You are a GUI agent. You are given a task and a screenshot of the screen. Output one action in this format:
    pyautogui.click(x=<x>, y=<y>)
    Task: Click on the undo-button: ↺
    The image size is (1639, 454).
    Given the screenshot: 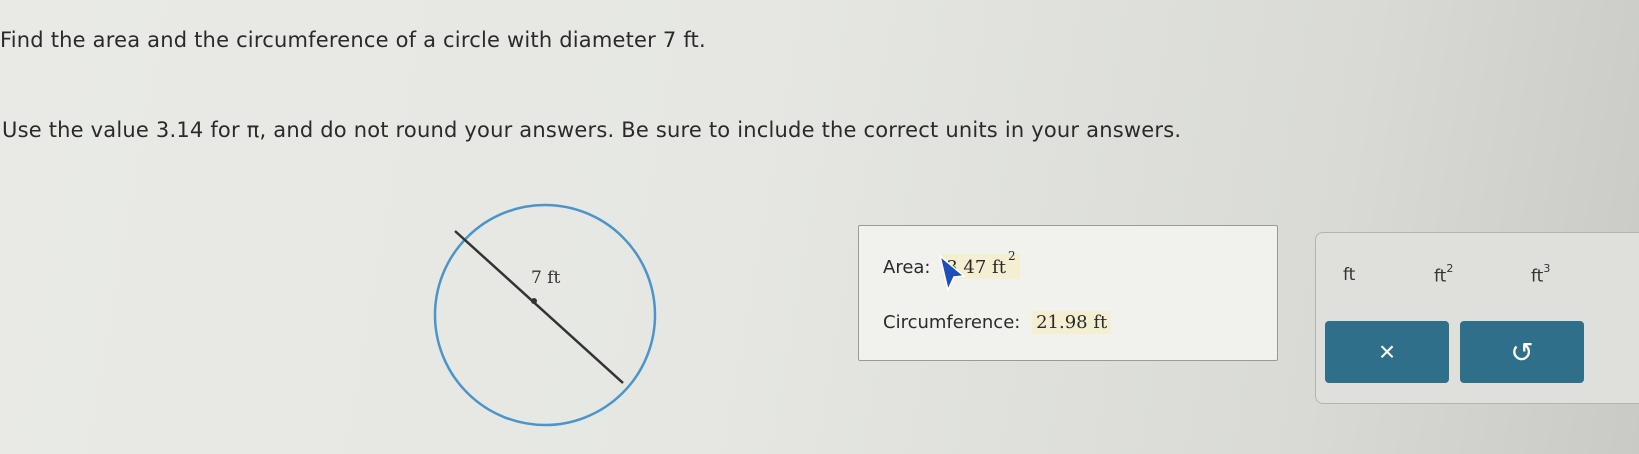 What is the action you would take?
    pyautogui.click(x=1522, y=352)
    